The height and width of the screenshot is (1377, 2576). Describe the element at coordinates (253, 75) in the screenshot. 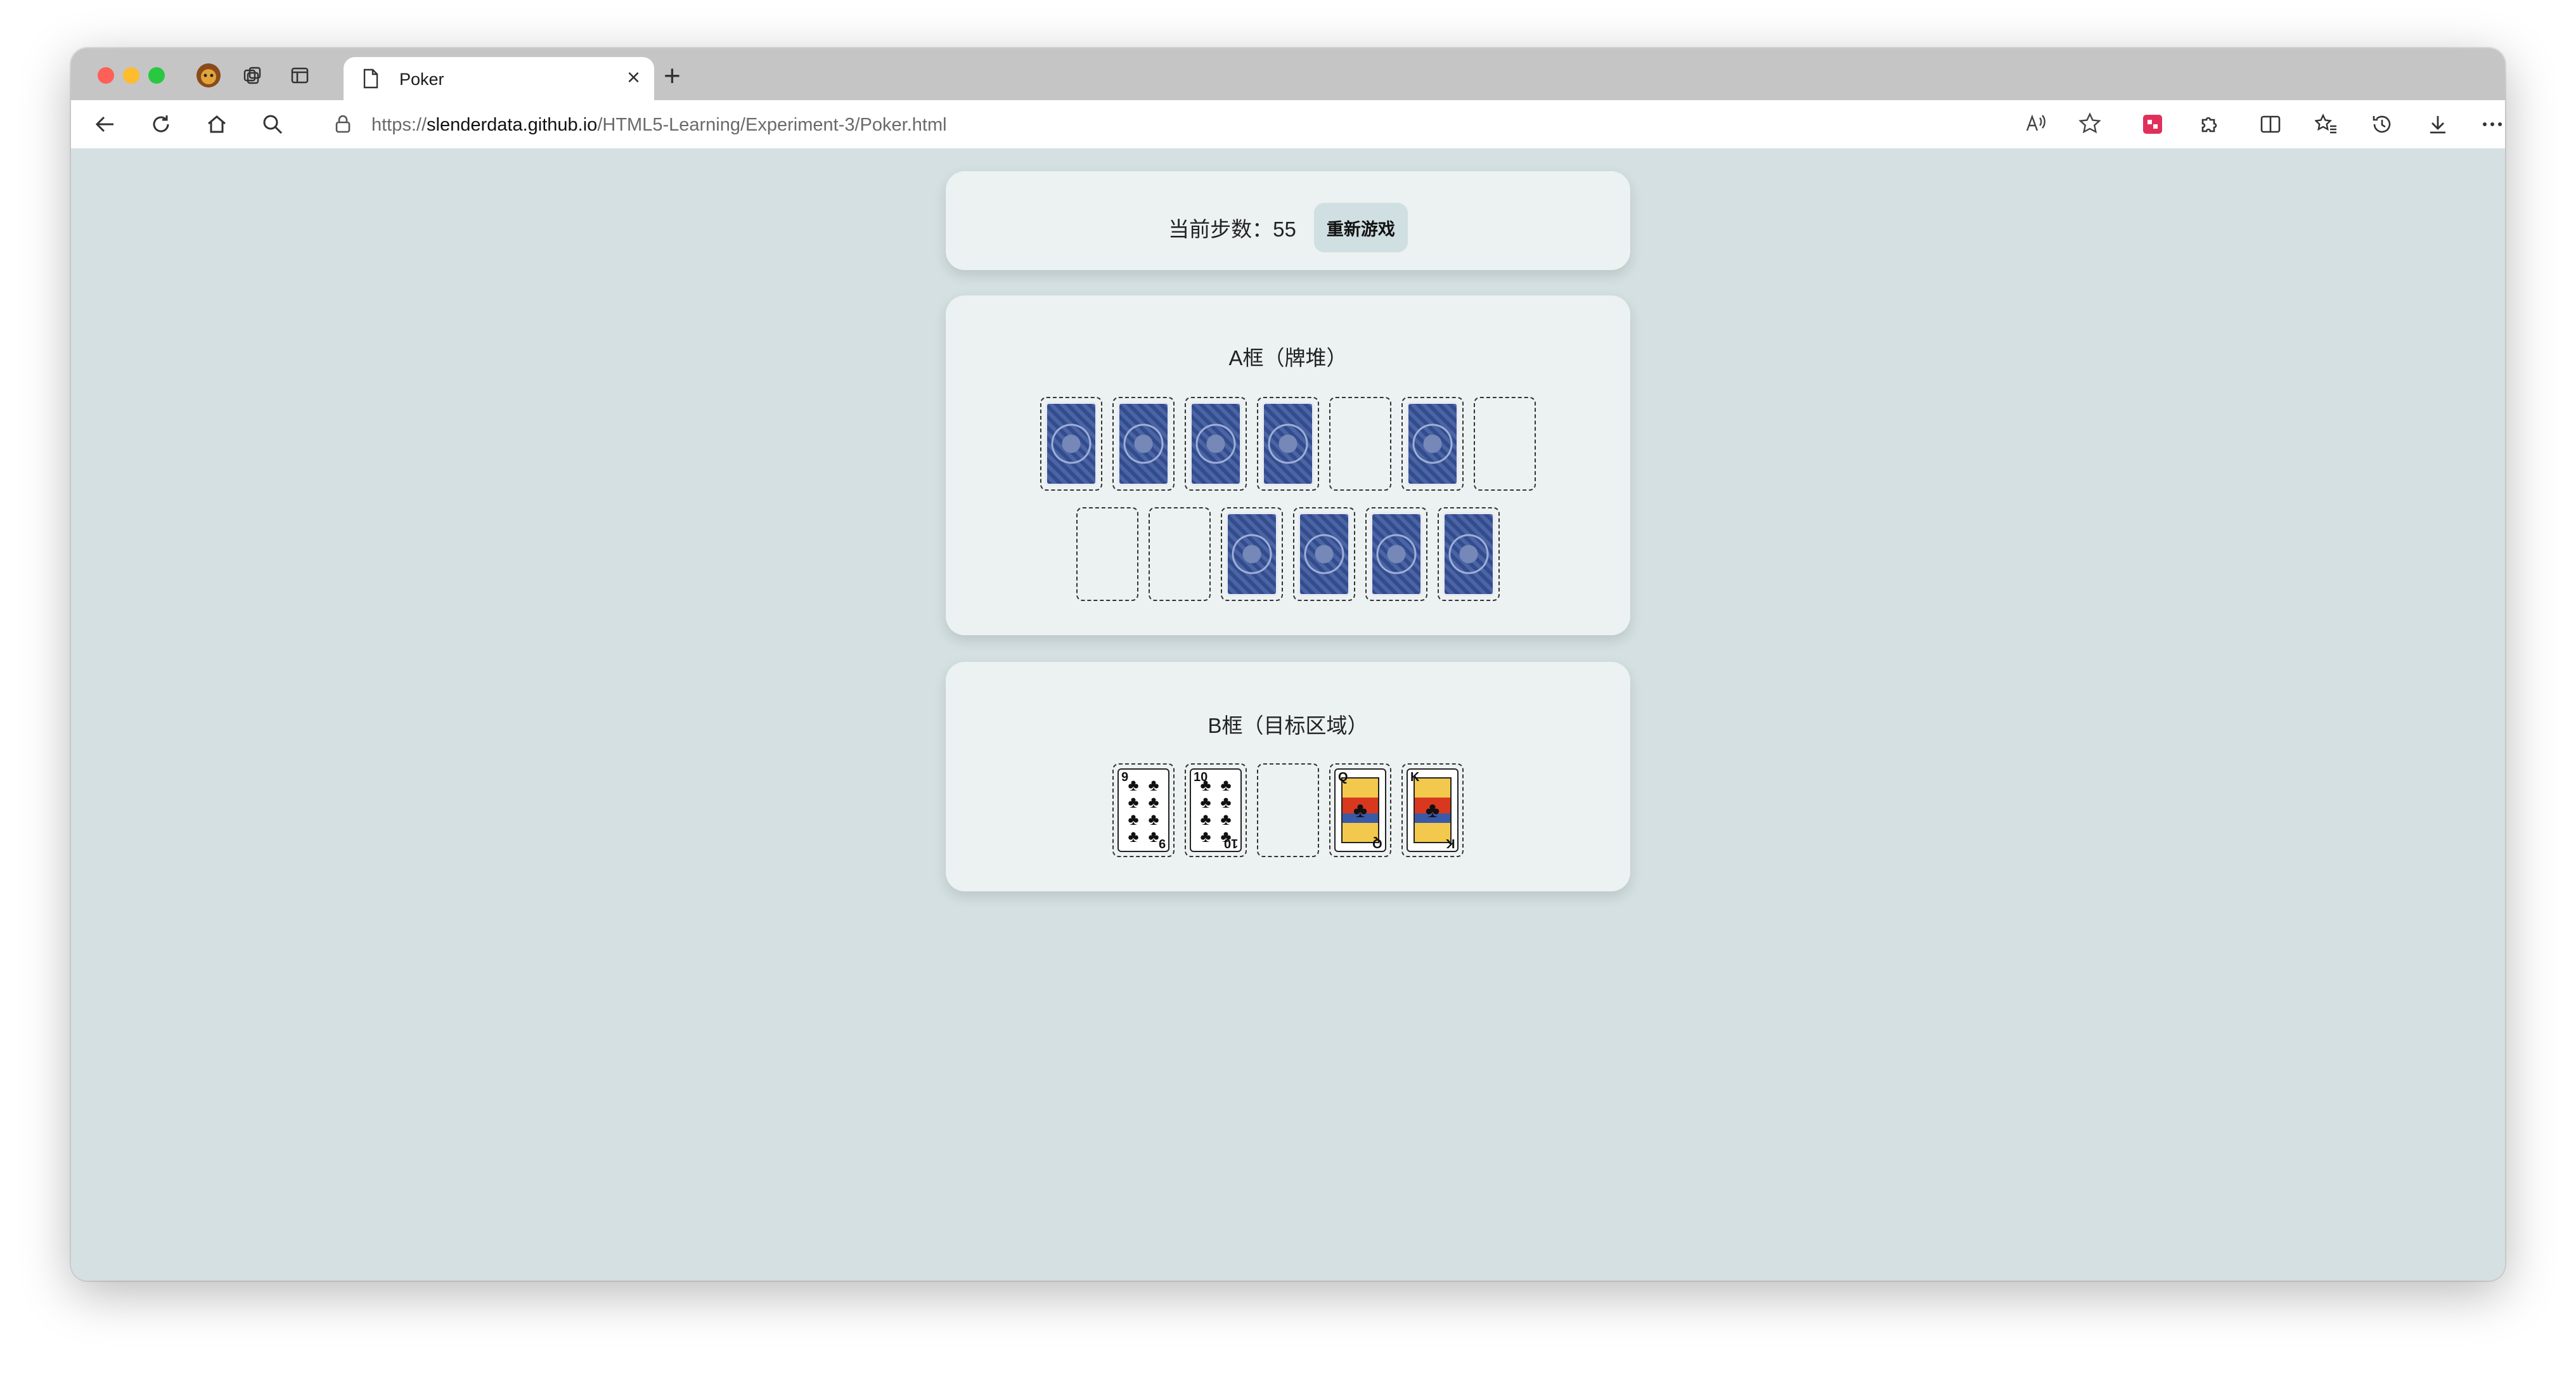

I see `workspaces-icon` at that location.